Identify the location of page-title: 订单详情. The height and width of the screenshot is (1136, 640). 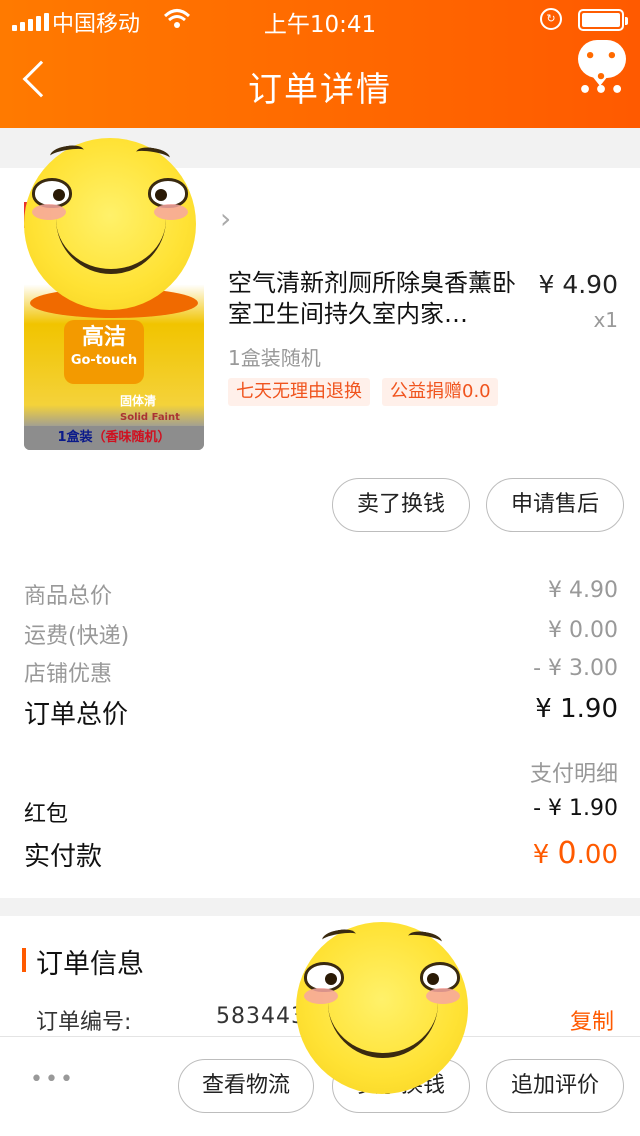
(320, 90).